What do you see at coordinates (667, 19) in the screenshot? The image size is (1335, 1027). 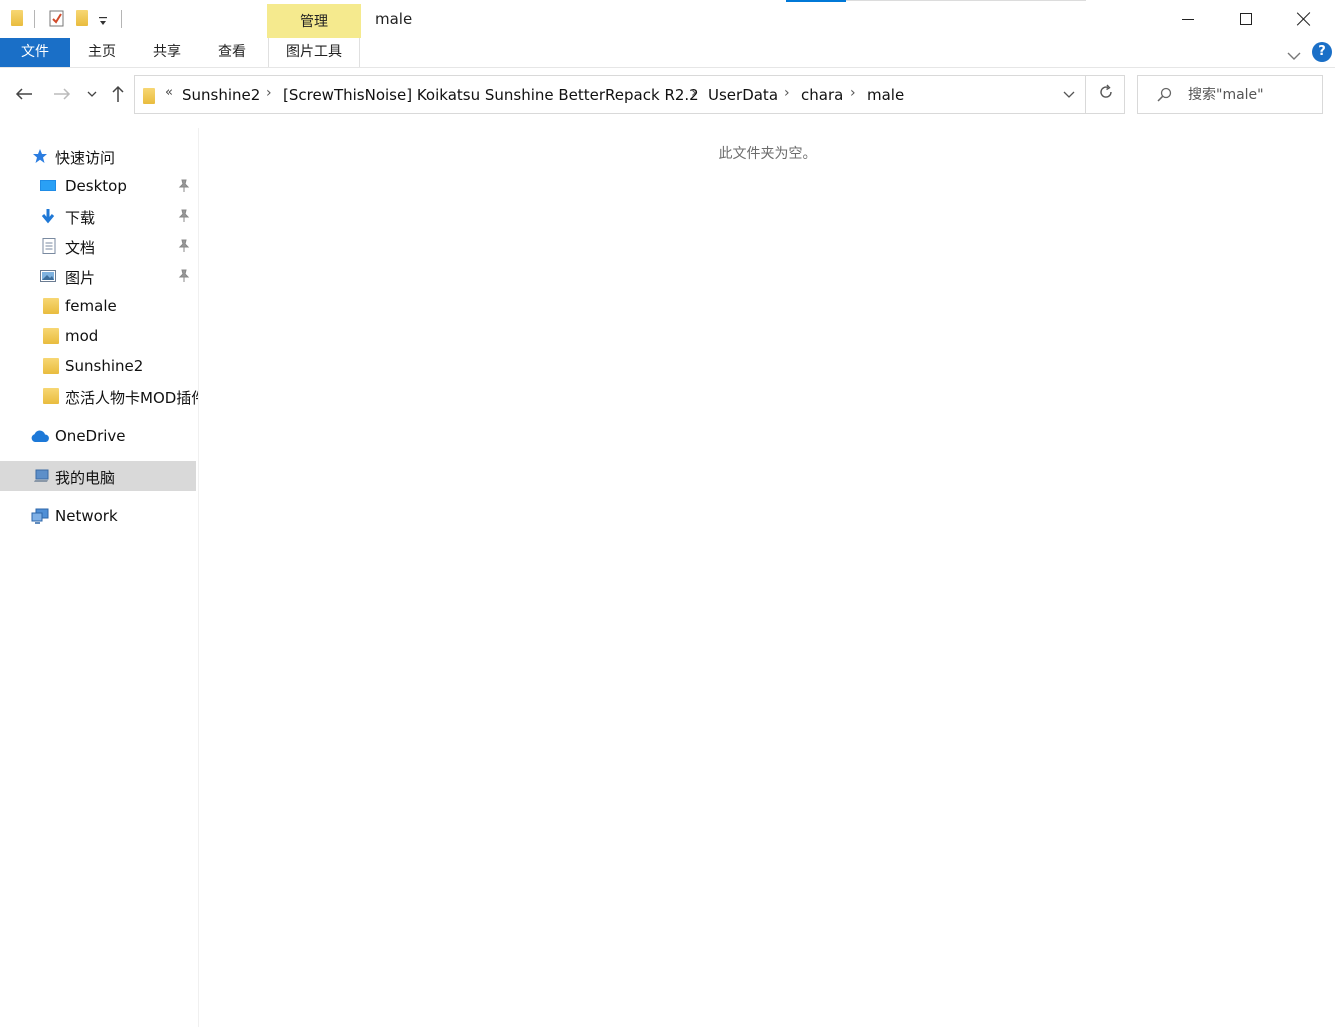 I see `title-bar: 管理 male` at bounding box center [667, 19].